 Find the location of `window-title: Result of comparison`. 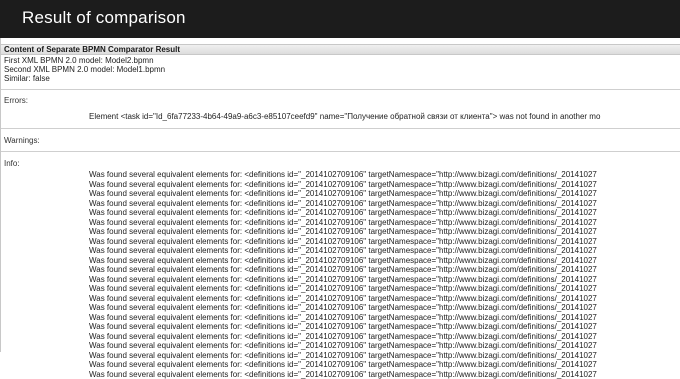

window-title: Result of comparison is located at coordinates (104, 18).